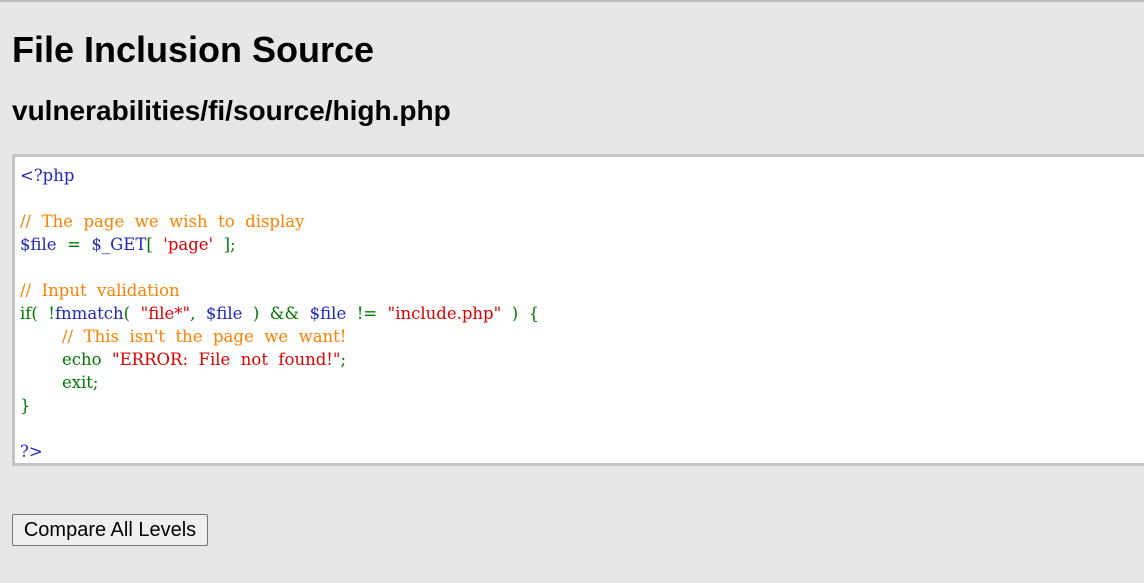 This screenshot has width=1144, height=583. Describe the element at coordinates (31, 451) in the screenshot. I see `code-token: ?>` at that location.